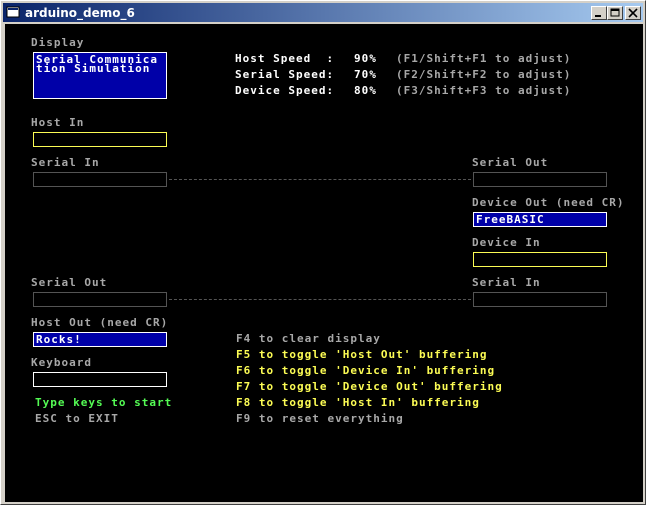  I want to click on maximize-button, so click(615, 13).